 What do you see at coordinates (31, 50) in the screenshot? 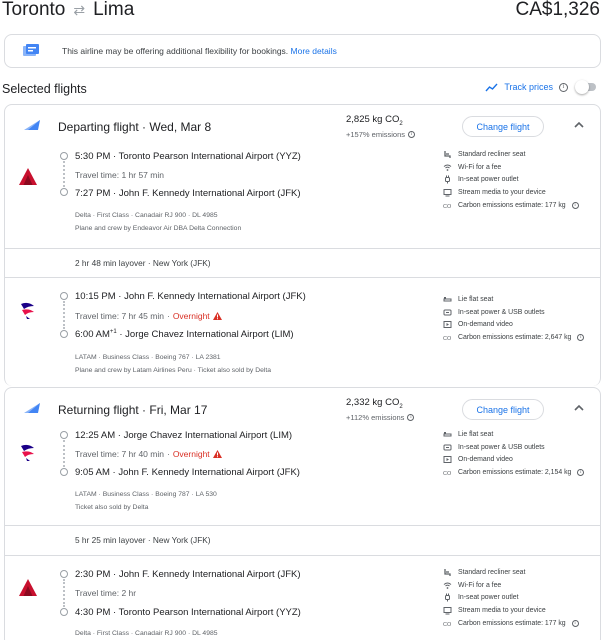
I see `flexible-ticket-icon` at bounding box center [31, 50].